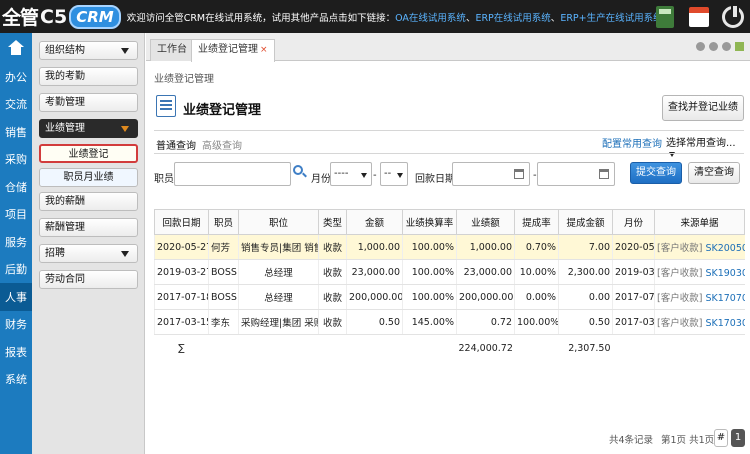 The height and width of the screenshot is (454, 750). Describe the element at coordinates (739, 46) in the screenshot. I see `window-icon` at that location.